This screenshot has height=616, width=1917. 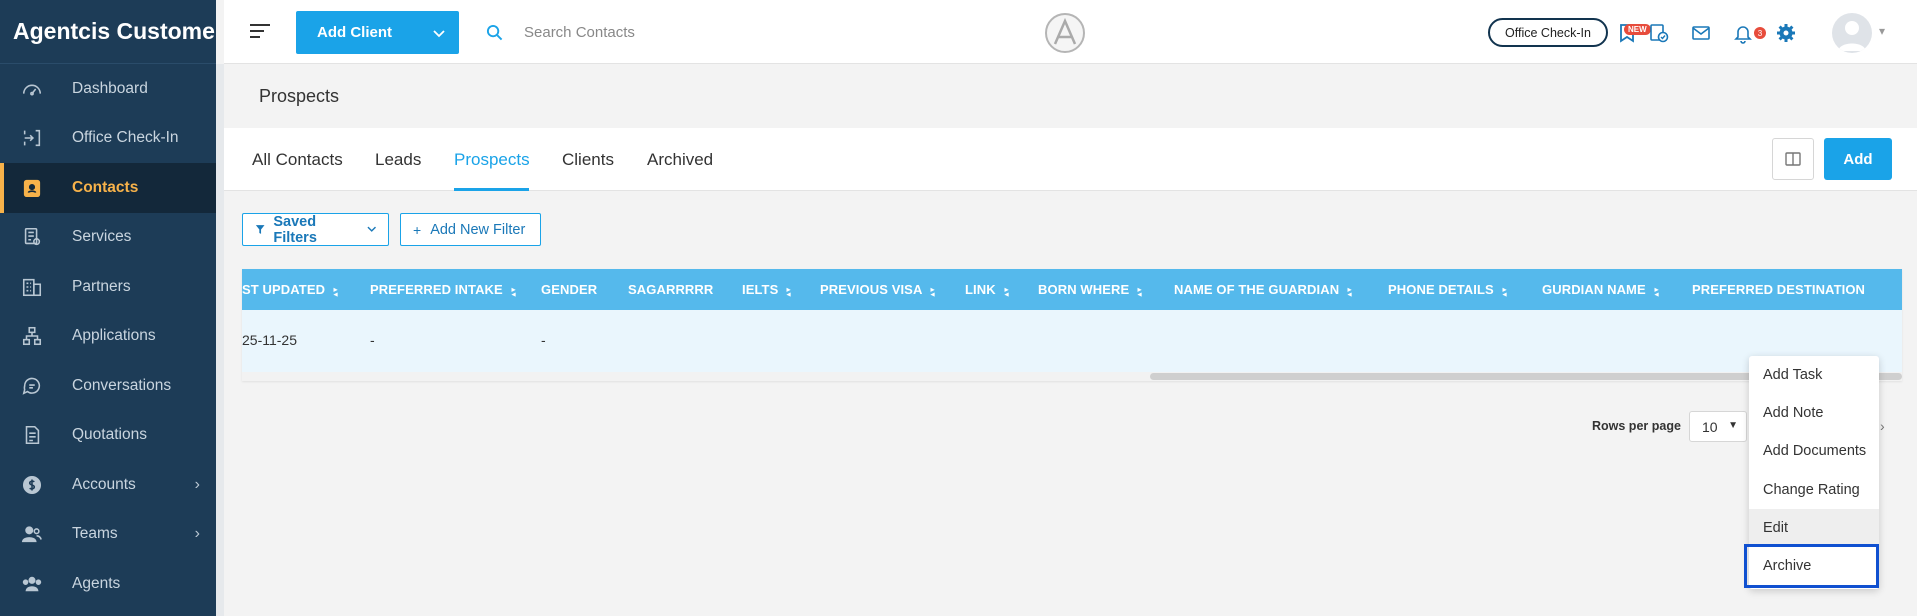 I want to click on mail-icon, so click(x=1701, y=33).